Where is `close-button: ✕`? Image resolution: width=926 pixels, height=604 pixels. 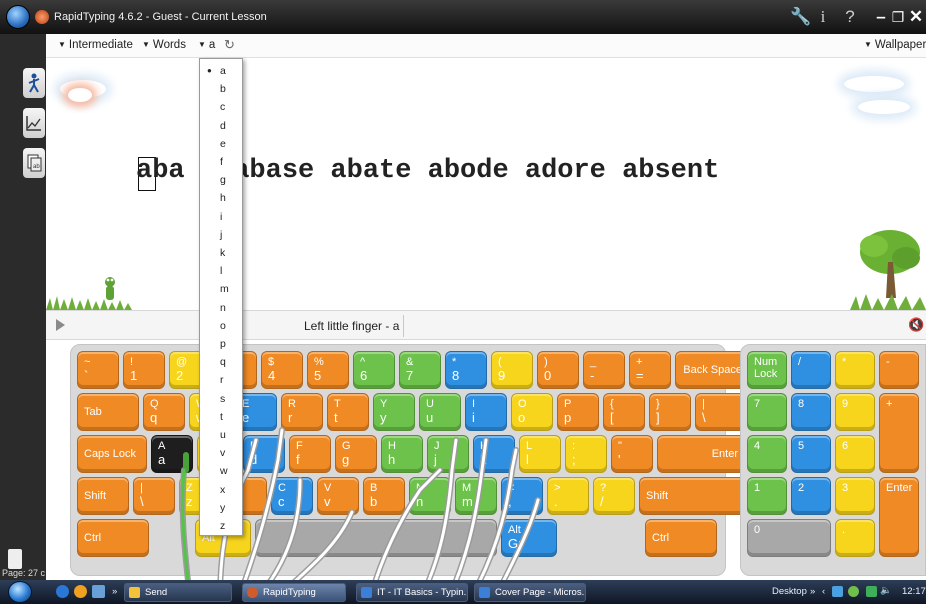 close-button: ✕ is located at coordinates (916, 17).